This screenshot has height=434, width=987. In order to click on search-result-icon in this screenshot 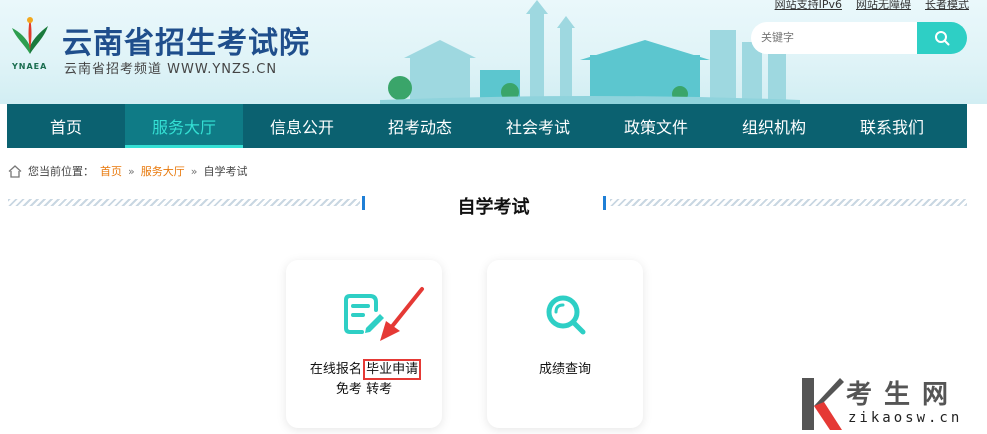, I will do `click(566, 315)`.